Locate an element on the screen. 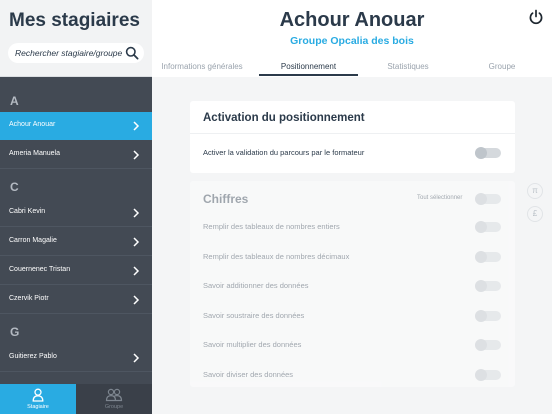 The image size is (552, 414). pound-icon: £ is located at coordinates (535, 214).